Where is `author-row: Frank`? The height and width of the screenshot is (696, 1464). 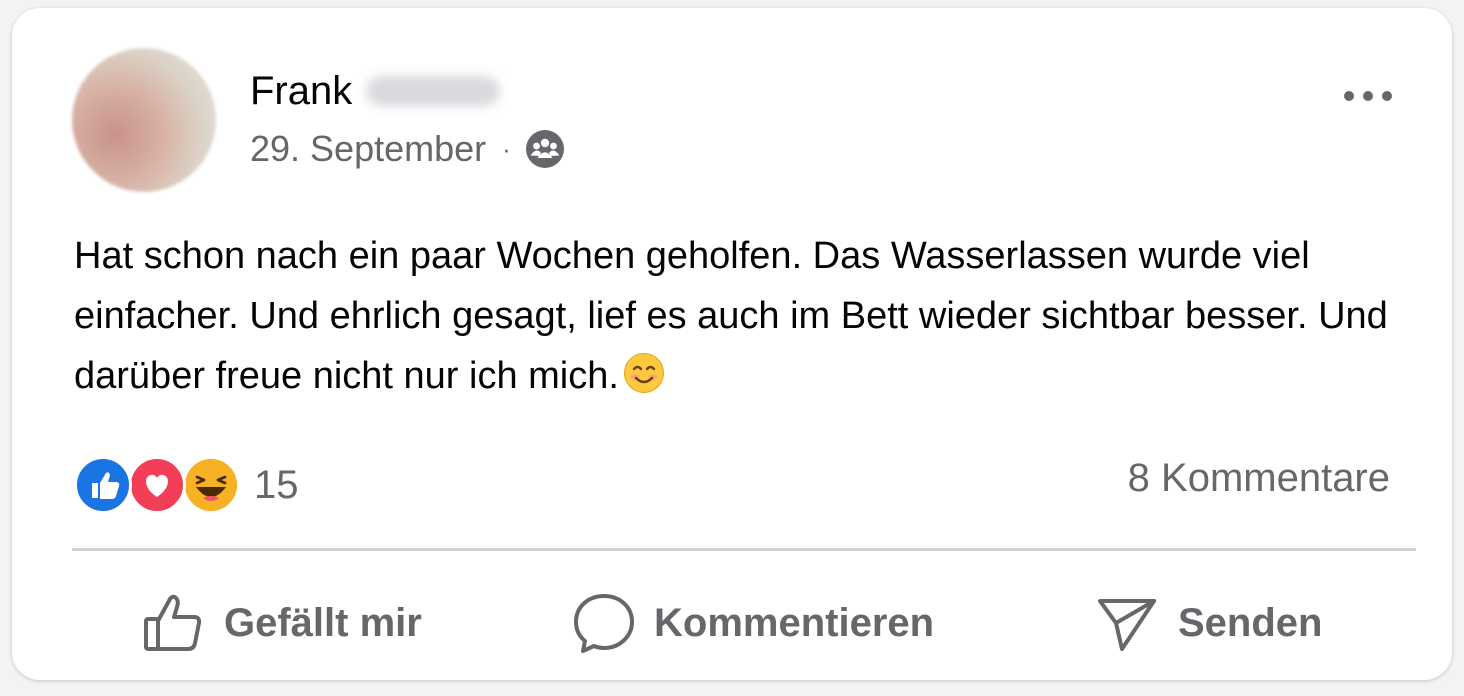 author-row: Frank is located at coordinates (375, 91).